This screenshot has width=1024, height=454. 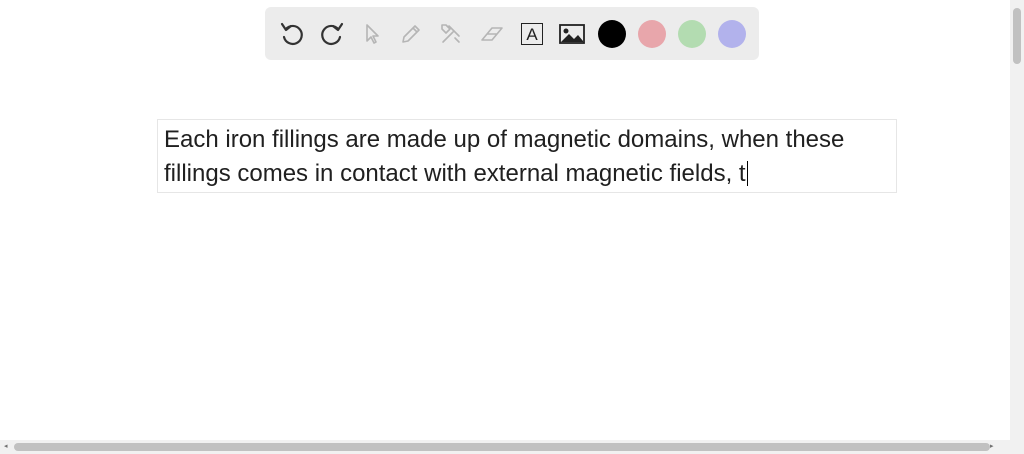 What do you see at coordinates (732, 34) in the screenshot?
I see `color-swatch-blue` at bounding box center [732, 34].